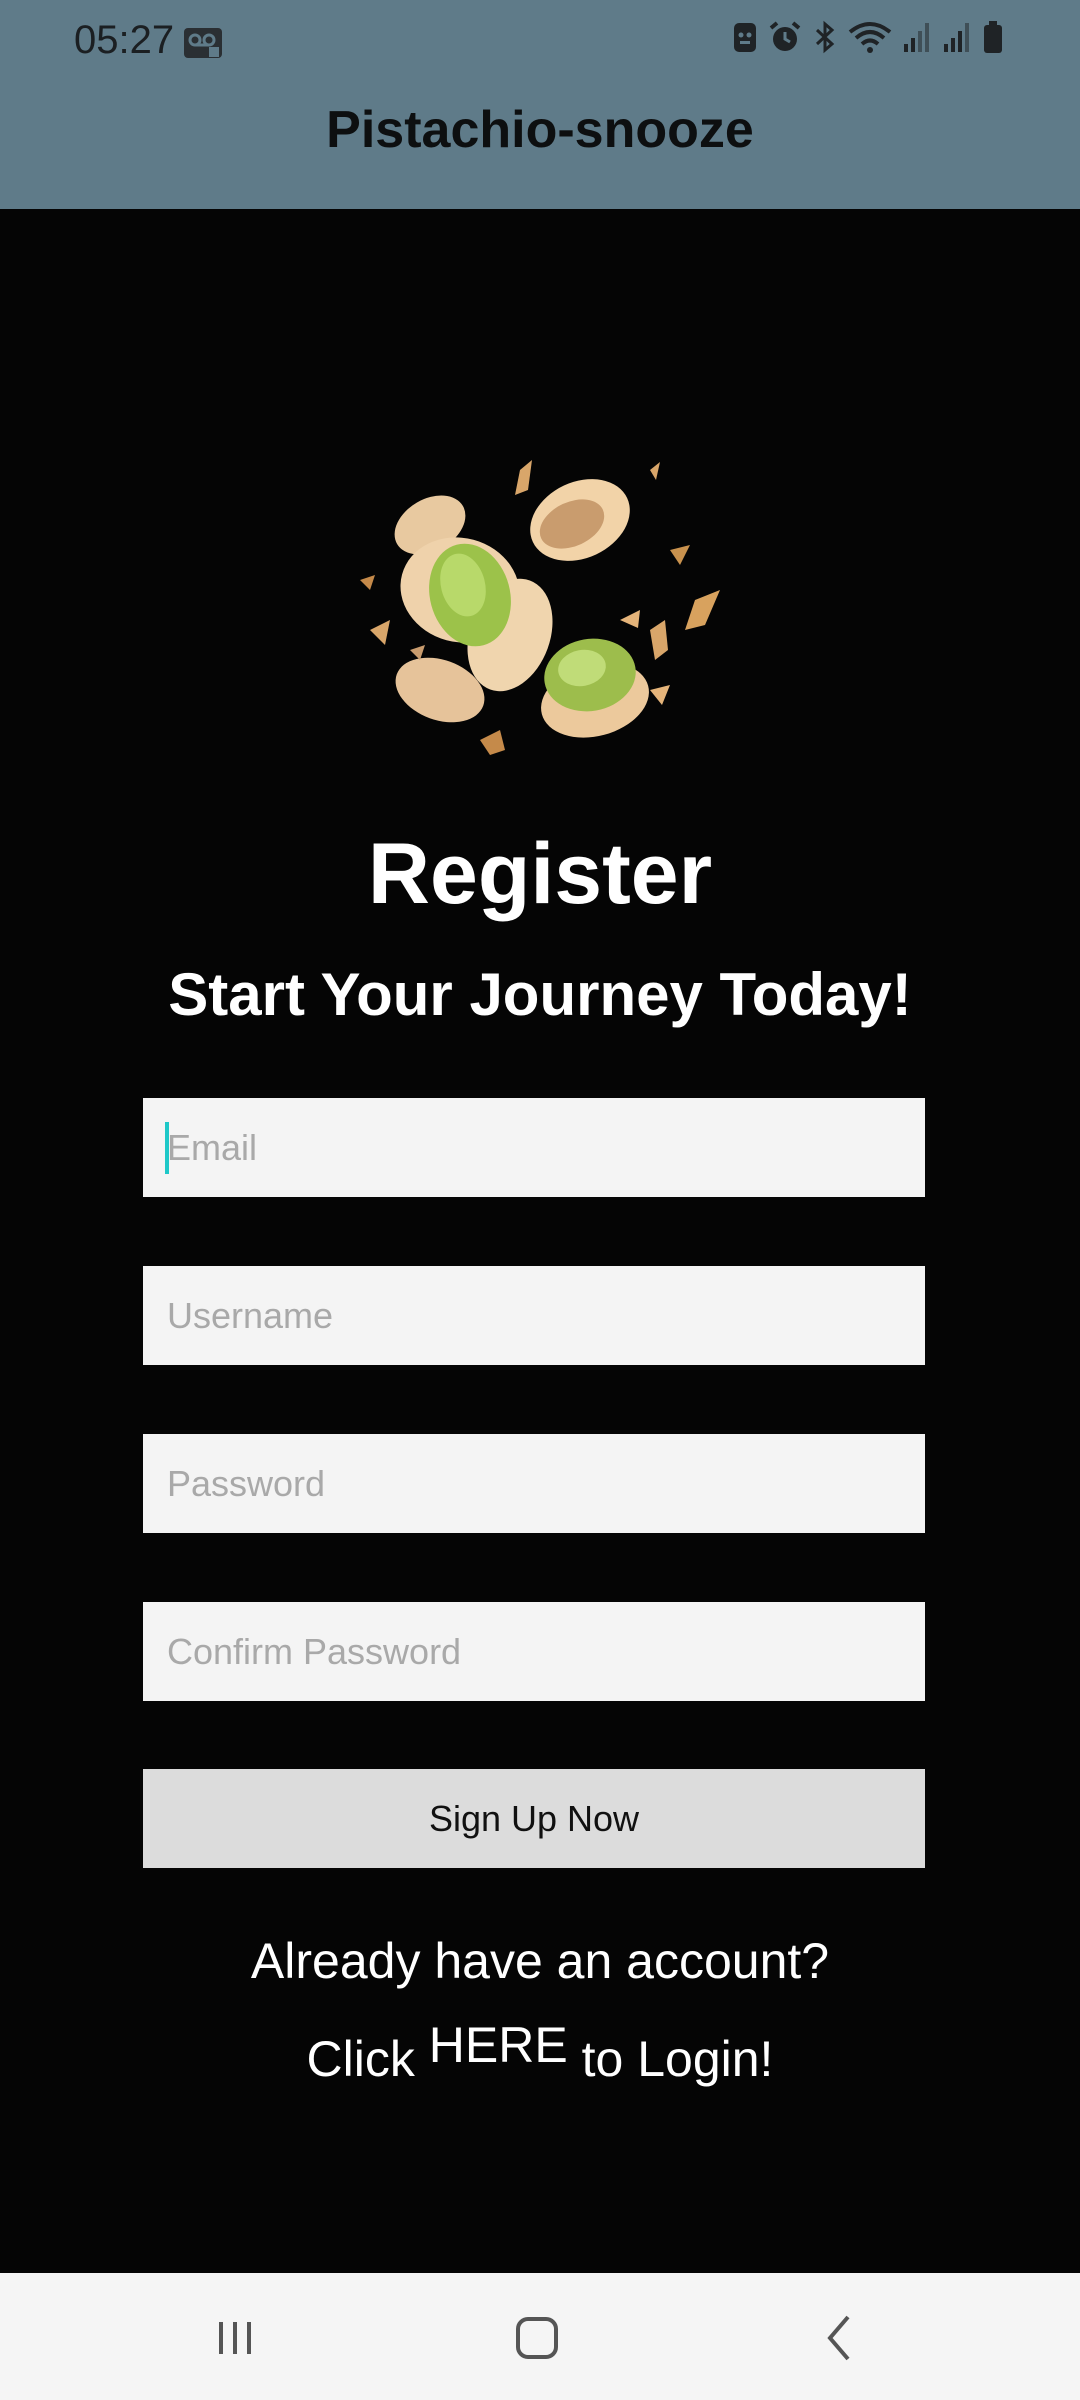  Describe the element at coordinates (677, 2059) in the screenshot. I see `login-suffix: to Login!` at that location.